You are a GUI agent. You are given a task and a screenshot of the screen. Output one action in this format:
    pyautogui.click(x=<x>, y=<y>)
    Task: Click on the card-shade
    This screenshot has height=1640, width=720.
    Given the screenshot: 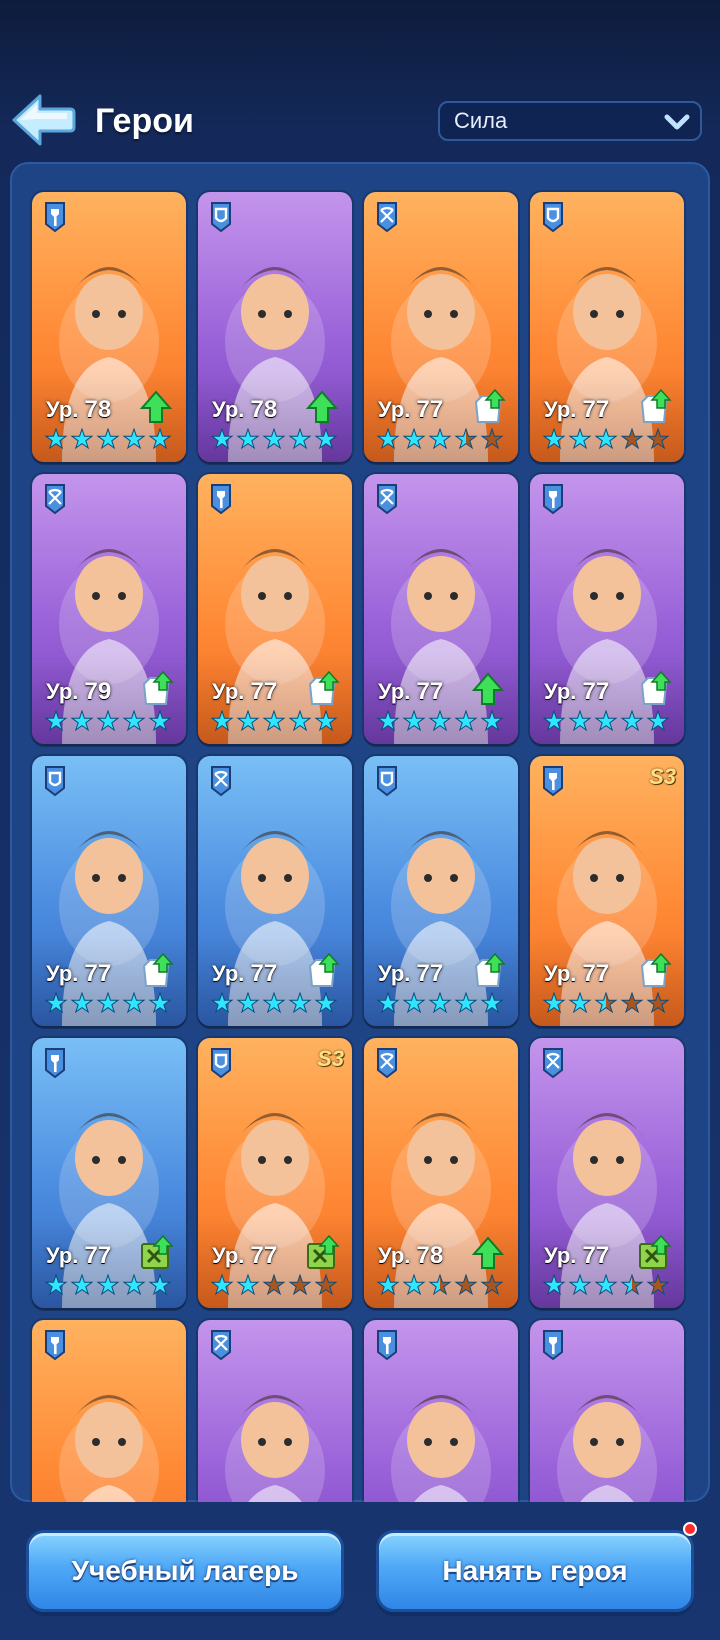 What is the action you would take?
    pyautogui.click(x=441, y=1501)
    